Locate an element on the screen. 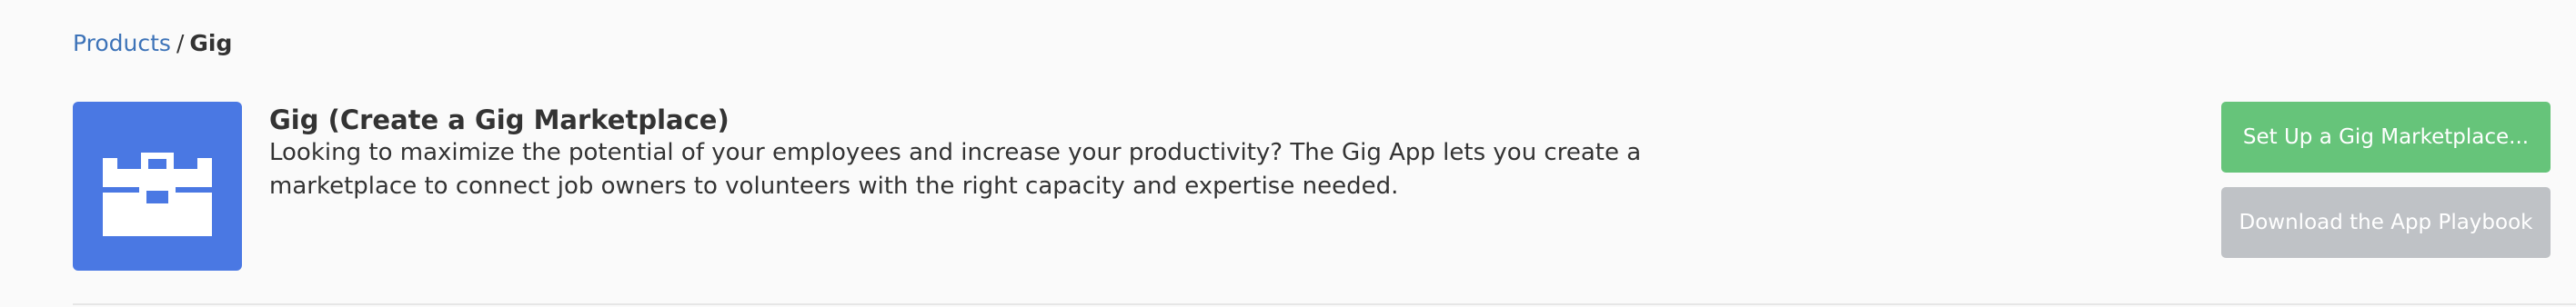  section-divider is located at coordinates (1324, 304).